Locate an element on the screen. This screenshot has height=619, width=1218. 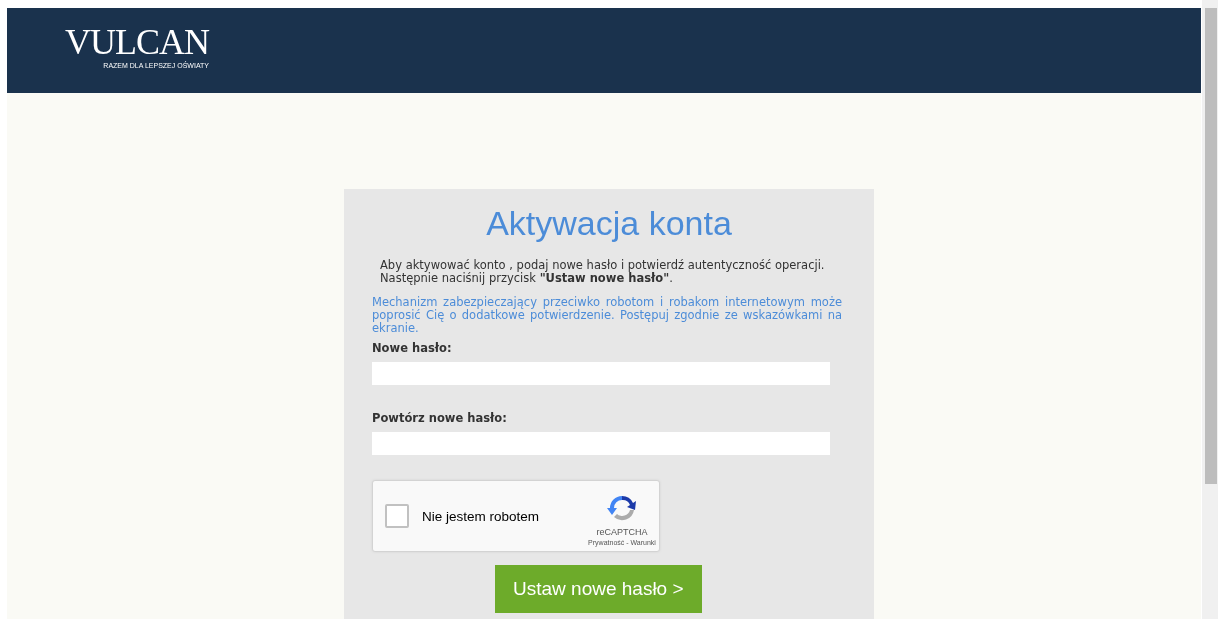
notice-text: Mechanizm zabezpieczający przeciwko robotom i robakom internetowym może poprosić Cię o dodatkowe potwierdzenie. Postępuj zgodnie ze wskazówkami na ekranie. is located at coordinates (607, 315).